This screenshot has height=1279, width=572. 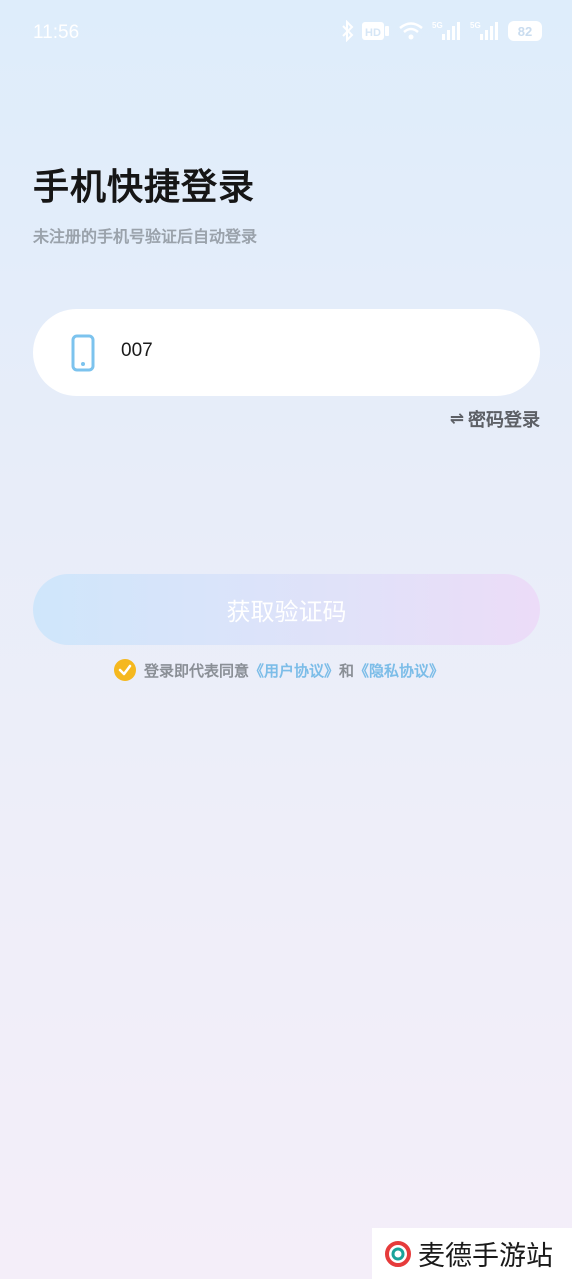 I want to click on agreement-checkbox, so click(x=125, y=670).